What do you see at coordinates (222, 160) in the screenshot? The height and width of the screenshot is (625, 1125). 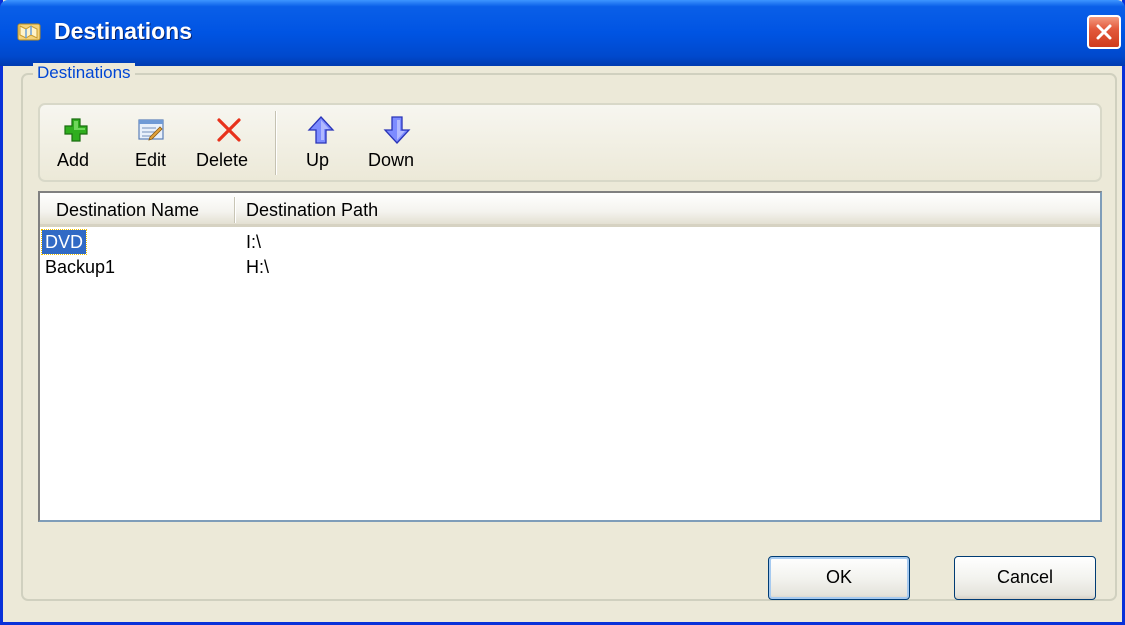 I see `delete-label: Delete` at bounding box center [222, 160].